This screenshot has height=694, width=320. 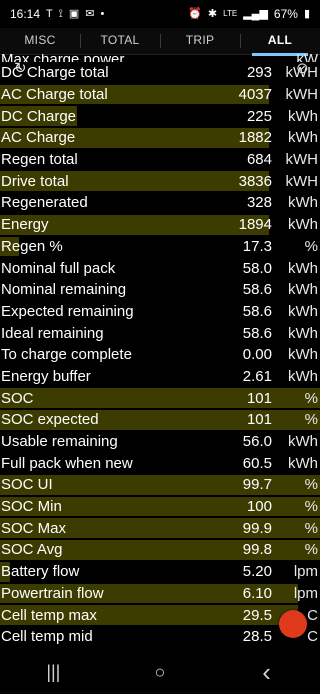 What do you see at coordinates (302, 95) in the screenshot?
I see `row-unit: kWH` at bounding box center [302, 95].